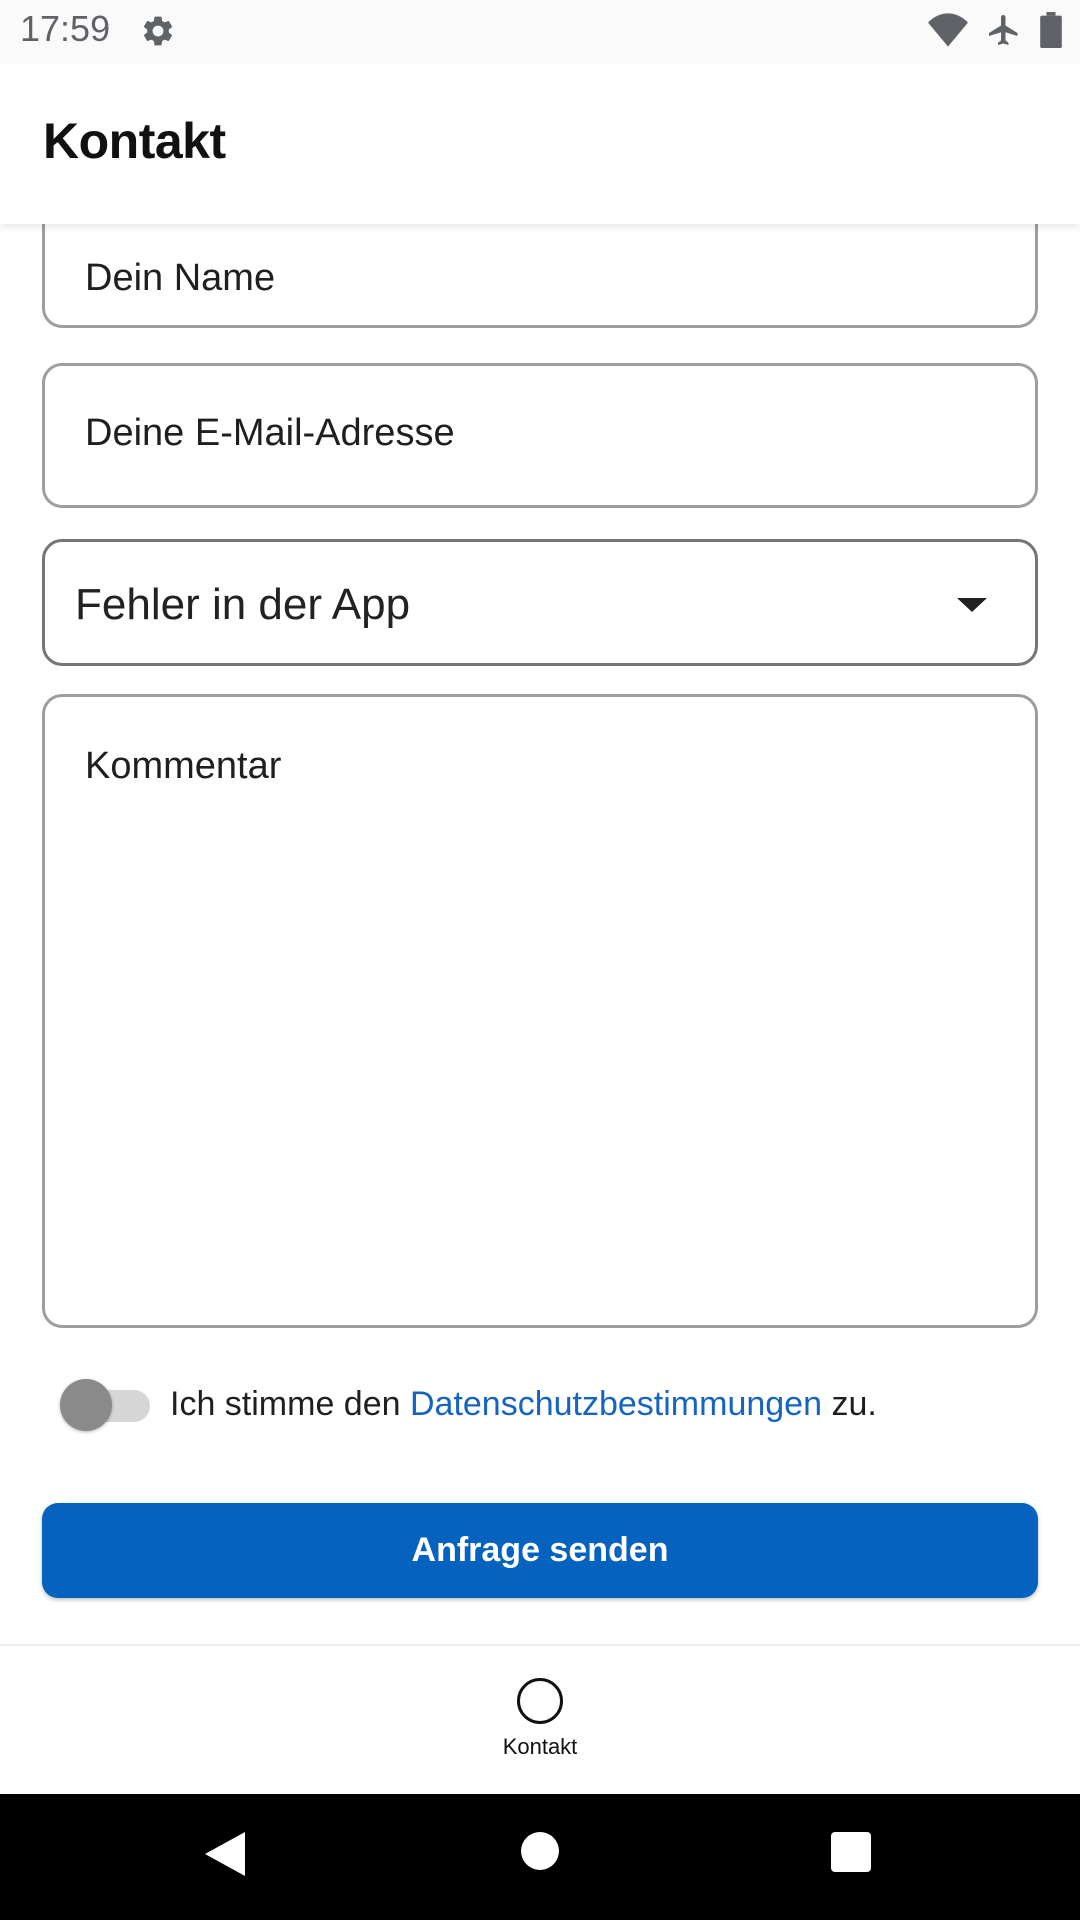 This screenshot has height=1920, width=1080. Describe the element at coordinates (540, 1728) in the screenshot. I see `bottom-nav-item-kontakt: Kontakt` at that location.